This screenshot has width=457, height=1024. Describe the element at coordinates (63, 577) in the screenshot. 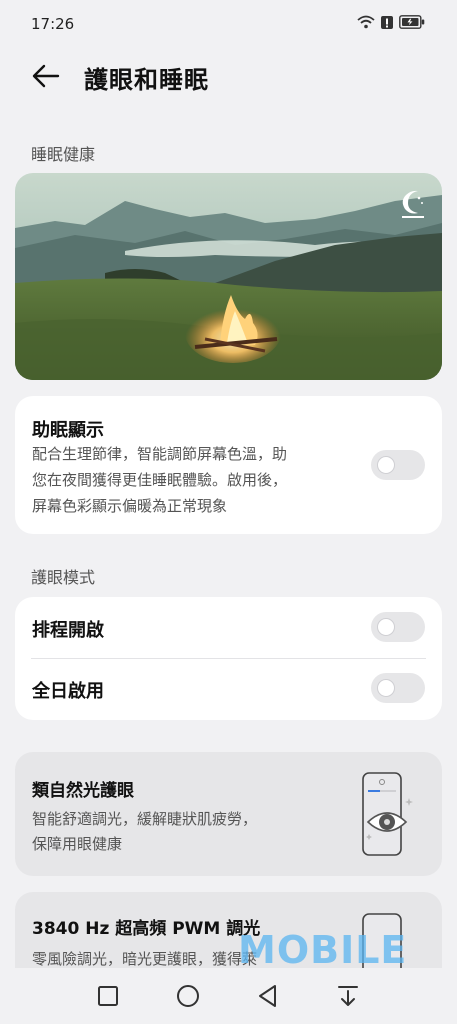

I see `section-label-eye-mode: 護眼模式` at that location.